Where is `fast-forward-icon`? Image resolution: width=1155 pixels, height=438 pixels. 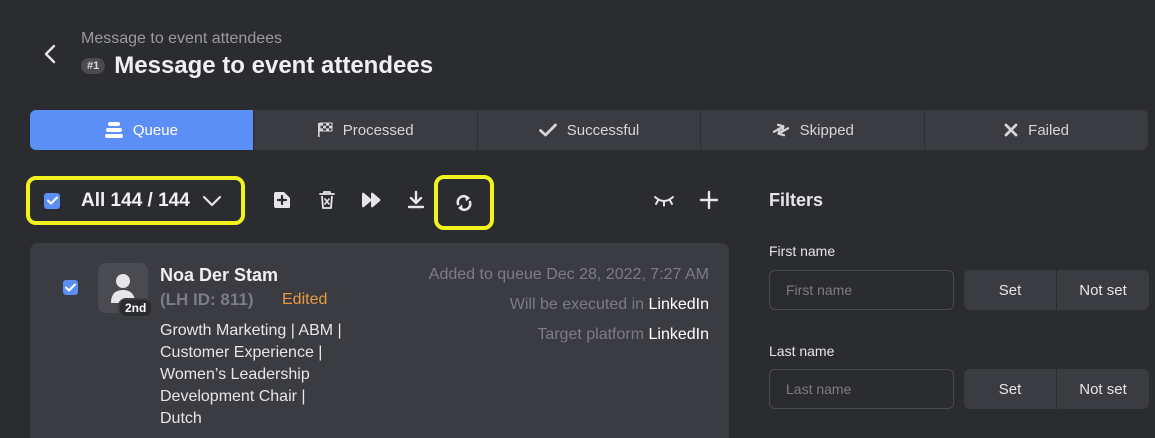 fast-forward-icon is located at coordinates (371, 200).